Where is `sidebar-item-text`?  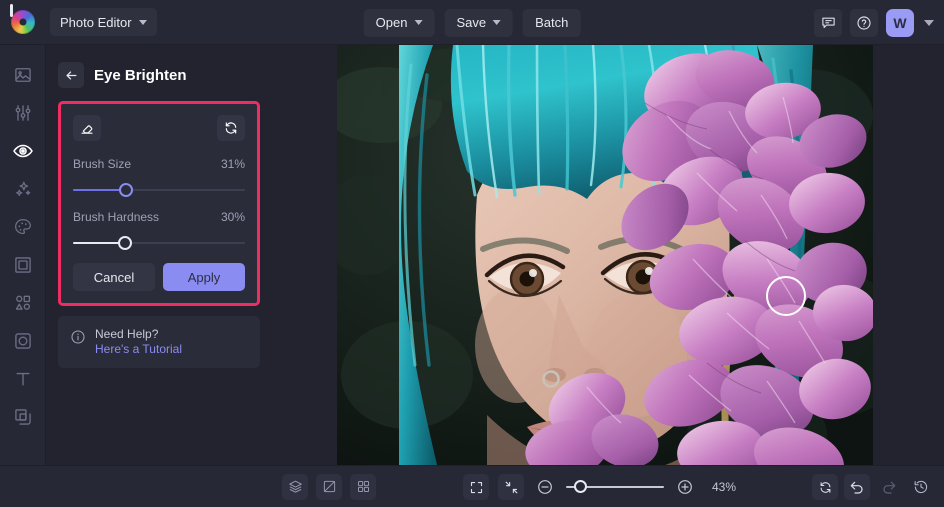
sidebar-item-text is located at coordinates (23, 379).